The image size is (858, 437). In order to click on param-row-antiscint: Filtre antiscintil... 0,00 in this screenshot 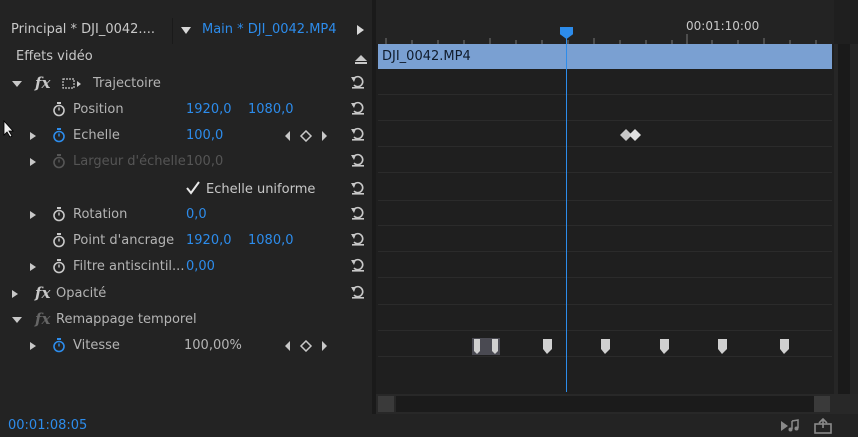, I will do `click(186, 267)`.